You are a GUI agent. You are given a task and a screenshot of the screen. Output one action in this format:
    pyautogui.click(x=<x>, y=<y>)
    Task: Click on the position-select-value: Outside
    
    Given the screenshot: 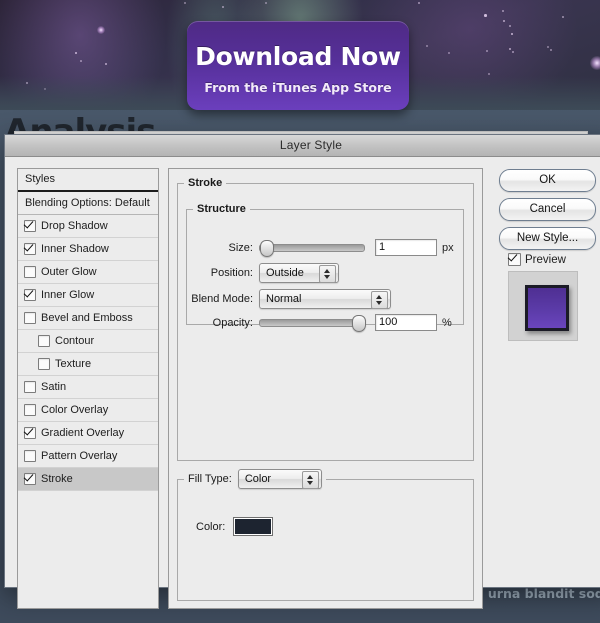 What is the action you would take?
    pyautogui.click(x=285, y=273)
    